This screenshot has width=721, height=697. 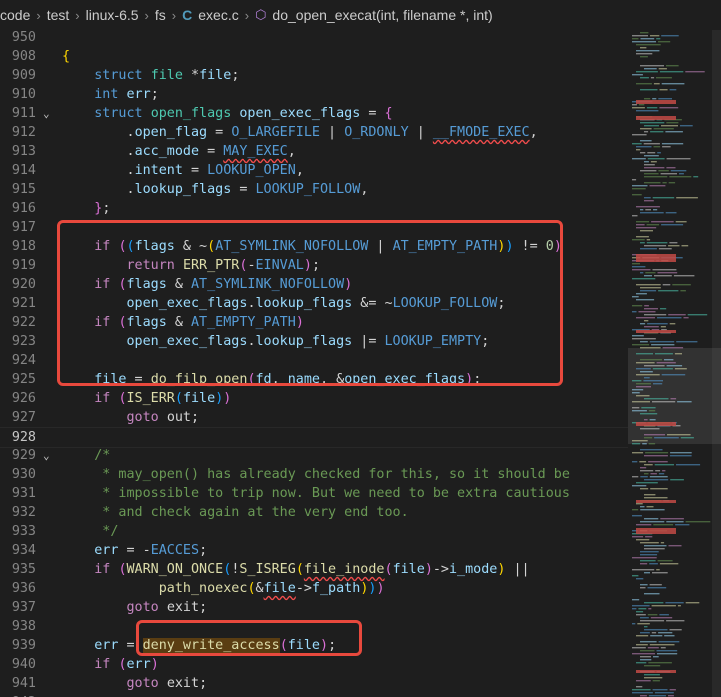 What do you see at coordinates (314, 208) in the screenshot?
I see `code-line: 916 };` at bounding box center [314, 208].